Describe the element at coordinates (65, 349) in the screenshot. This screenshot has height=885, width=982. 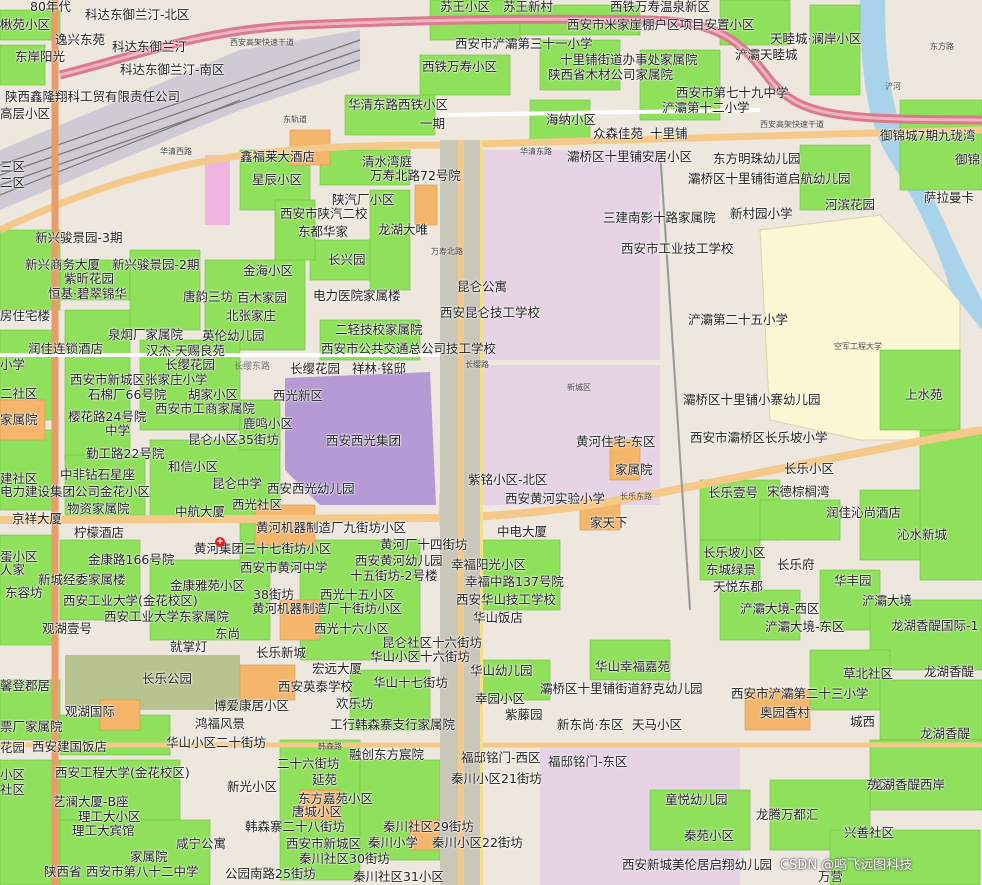
I see `map-label: 润佳连锁酒店` at that location.